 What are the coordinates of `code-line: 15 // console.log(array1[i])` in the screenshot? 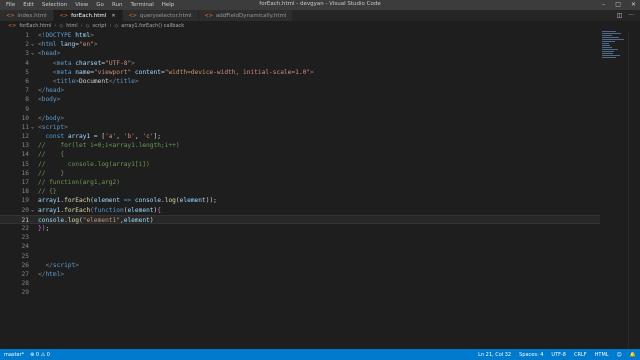 It's located at (300, 164).